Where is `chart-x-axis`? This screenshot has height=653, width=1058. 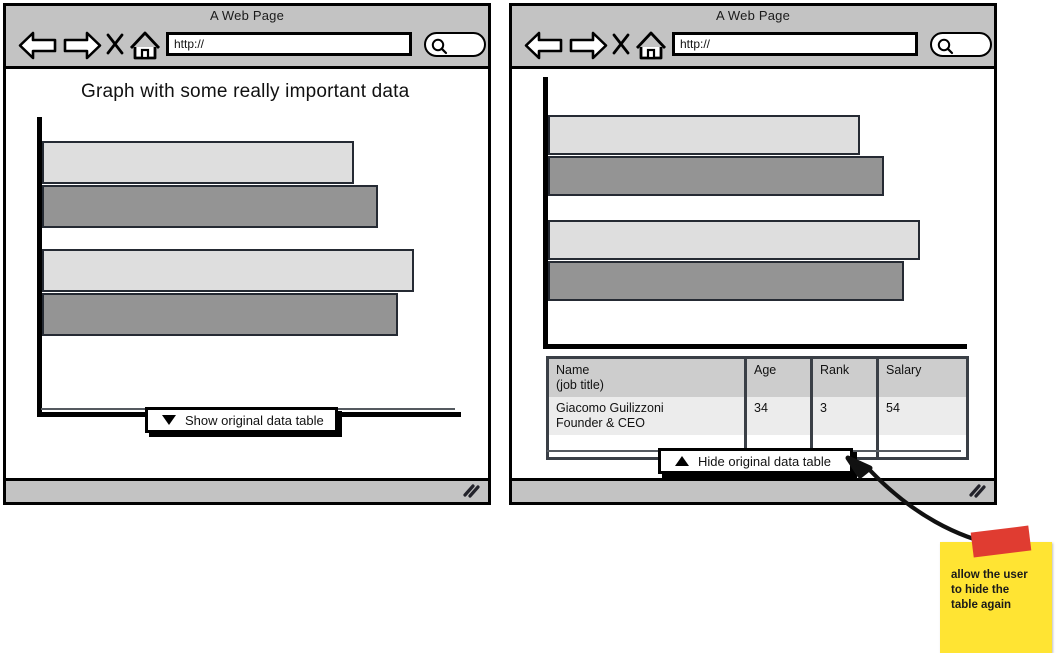 chart-x-axis is located at coordinates (755, 346).